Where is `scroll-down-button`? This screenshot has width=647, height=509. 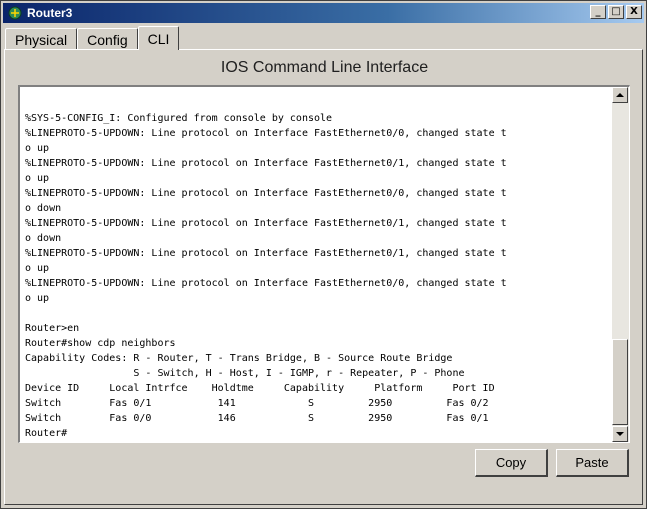 scroll-down-button is located at coordinates (620, 434).